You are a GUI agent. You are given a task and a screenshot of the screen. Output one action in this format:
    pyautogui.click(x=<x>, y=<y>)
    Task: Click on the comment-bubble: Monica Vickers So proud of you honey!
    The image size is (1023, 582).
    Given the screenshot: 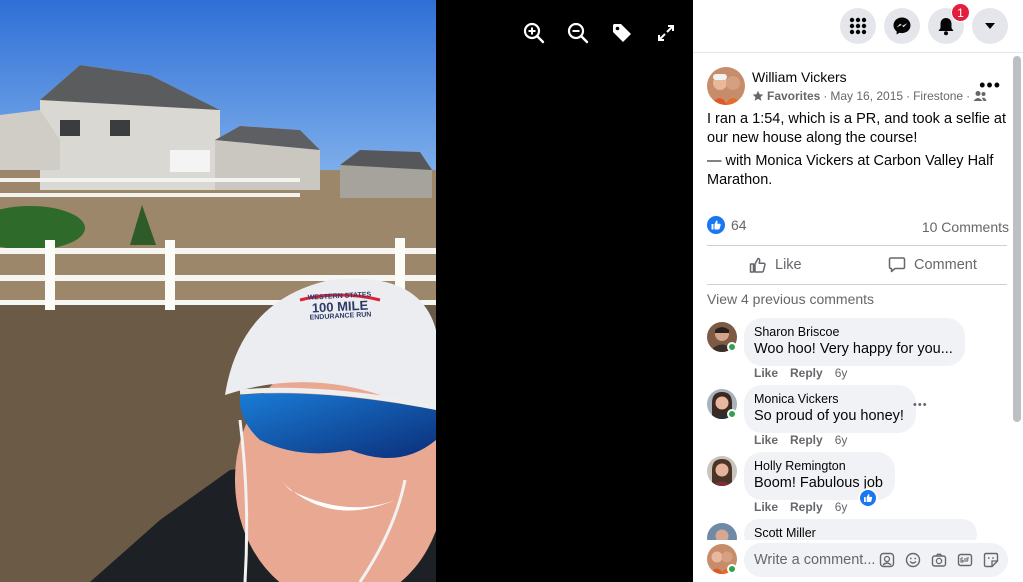 What is the action you would take?
    pyautogui.click(x=830, y=409)
    